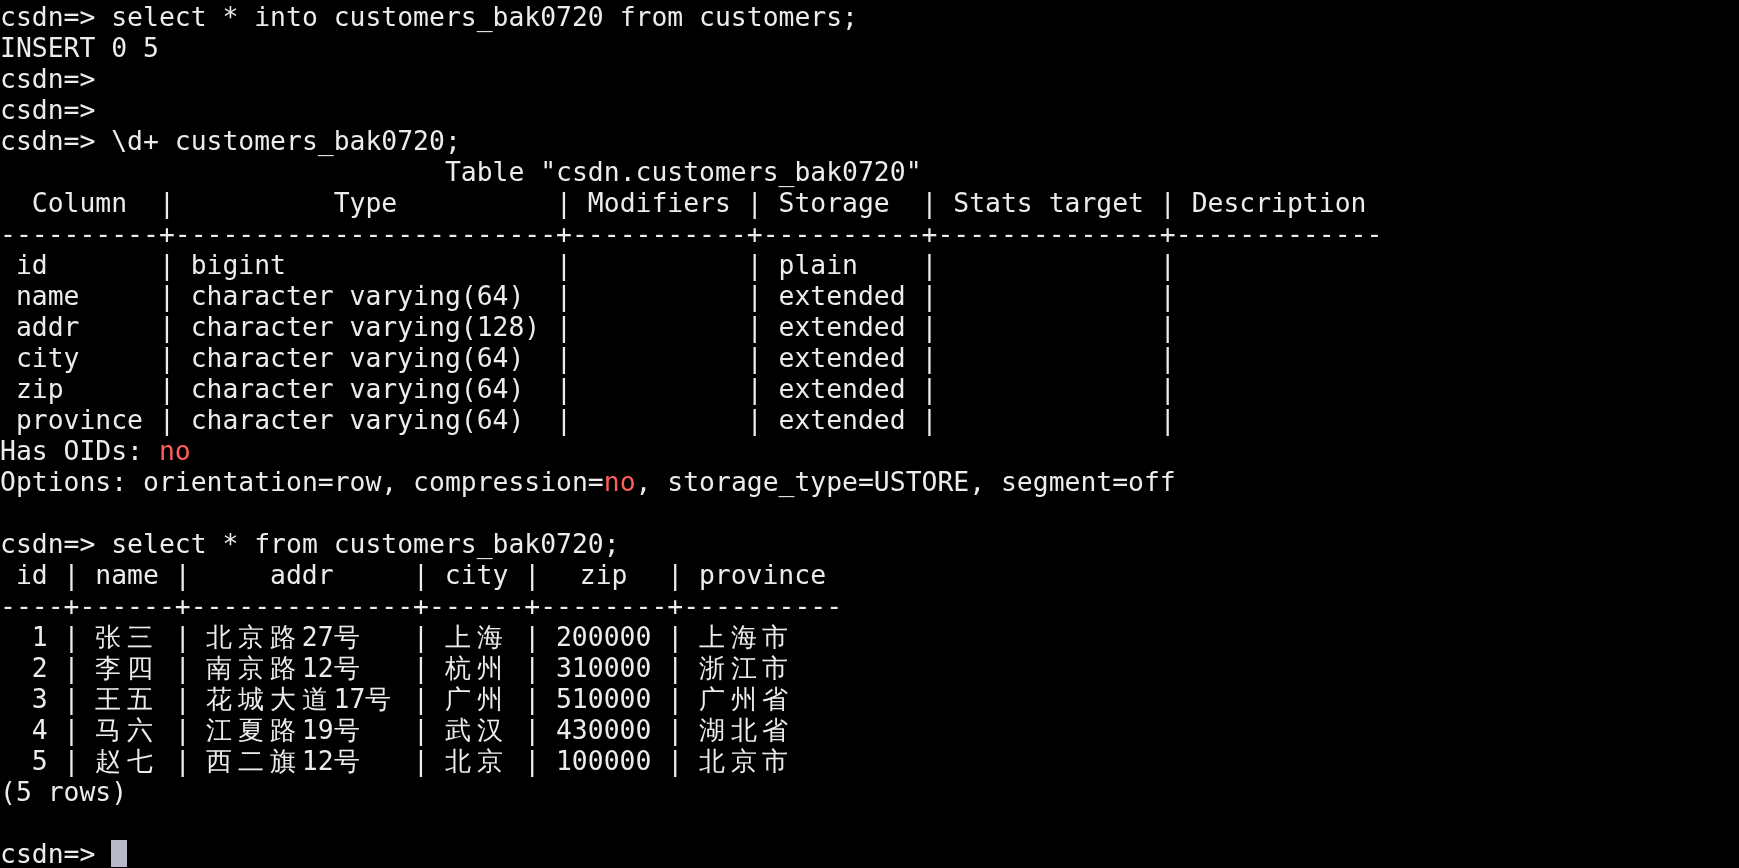 Image resolution: width=1739 pixels, height=868 pixels. I want to click on table-cell-text: 1, so click(39, 636).